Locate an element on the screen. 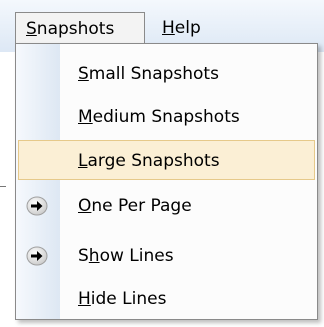 This screenshot has width=324, height=327. one-per-page-label: ne Per Page is located at coordinates (141, 206).